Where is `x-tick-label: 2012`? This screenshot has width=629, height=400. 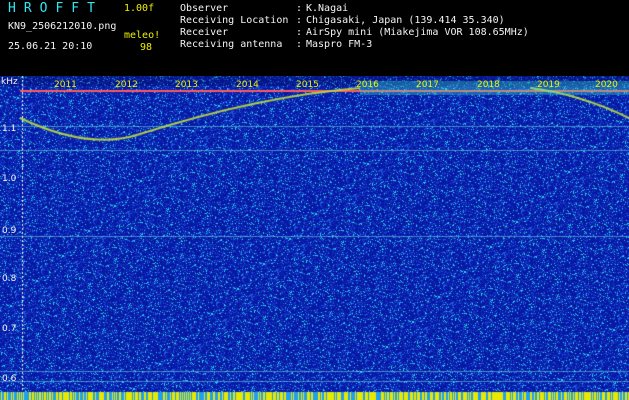
x-tick-label: 2012 is located at coordinates (126, 85).